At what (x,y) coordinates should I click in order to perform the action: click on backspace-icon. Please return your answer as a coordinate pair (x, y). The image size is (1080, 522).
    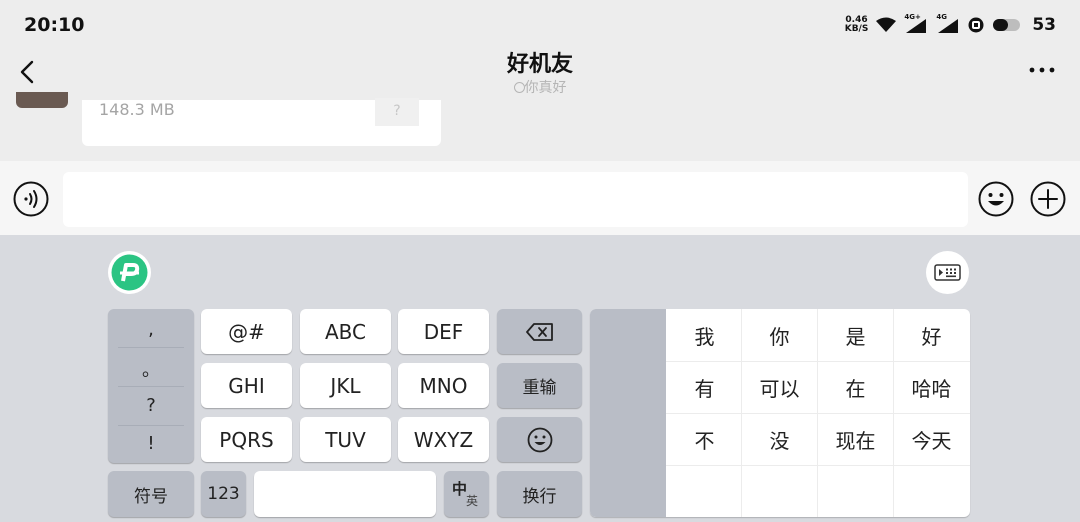
    Looking at the image, I should click on (539, 331).